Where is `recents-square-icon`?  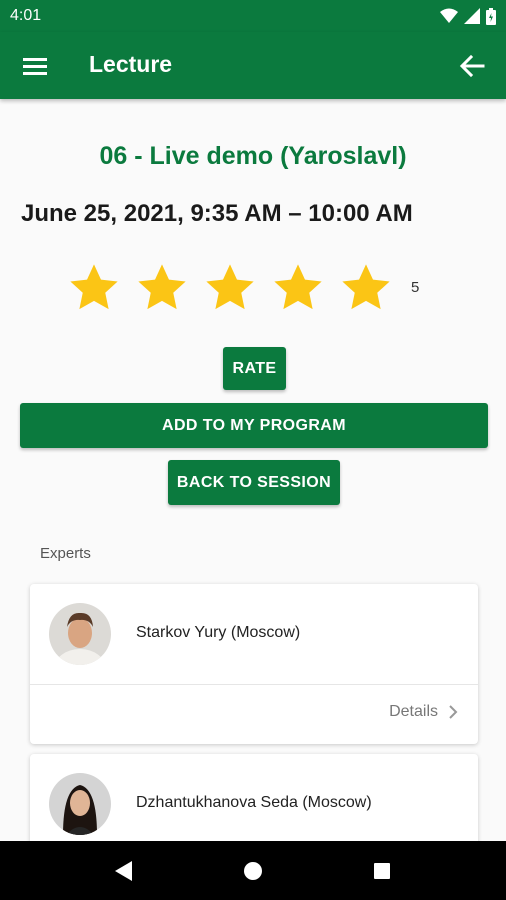
recents-square-icon is located at coordinates (381, 870).